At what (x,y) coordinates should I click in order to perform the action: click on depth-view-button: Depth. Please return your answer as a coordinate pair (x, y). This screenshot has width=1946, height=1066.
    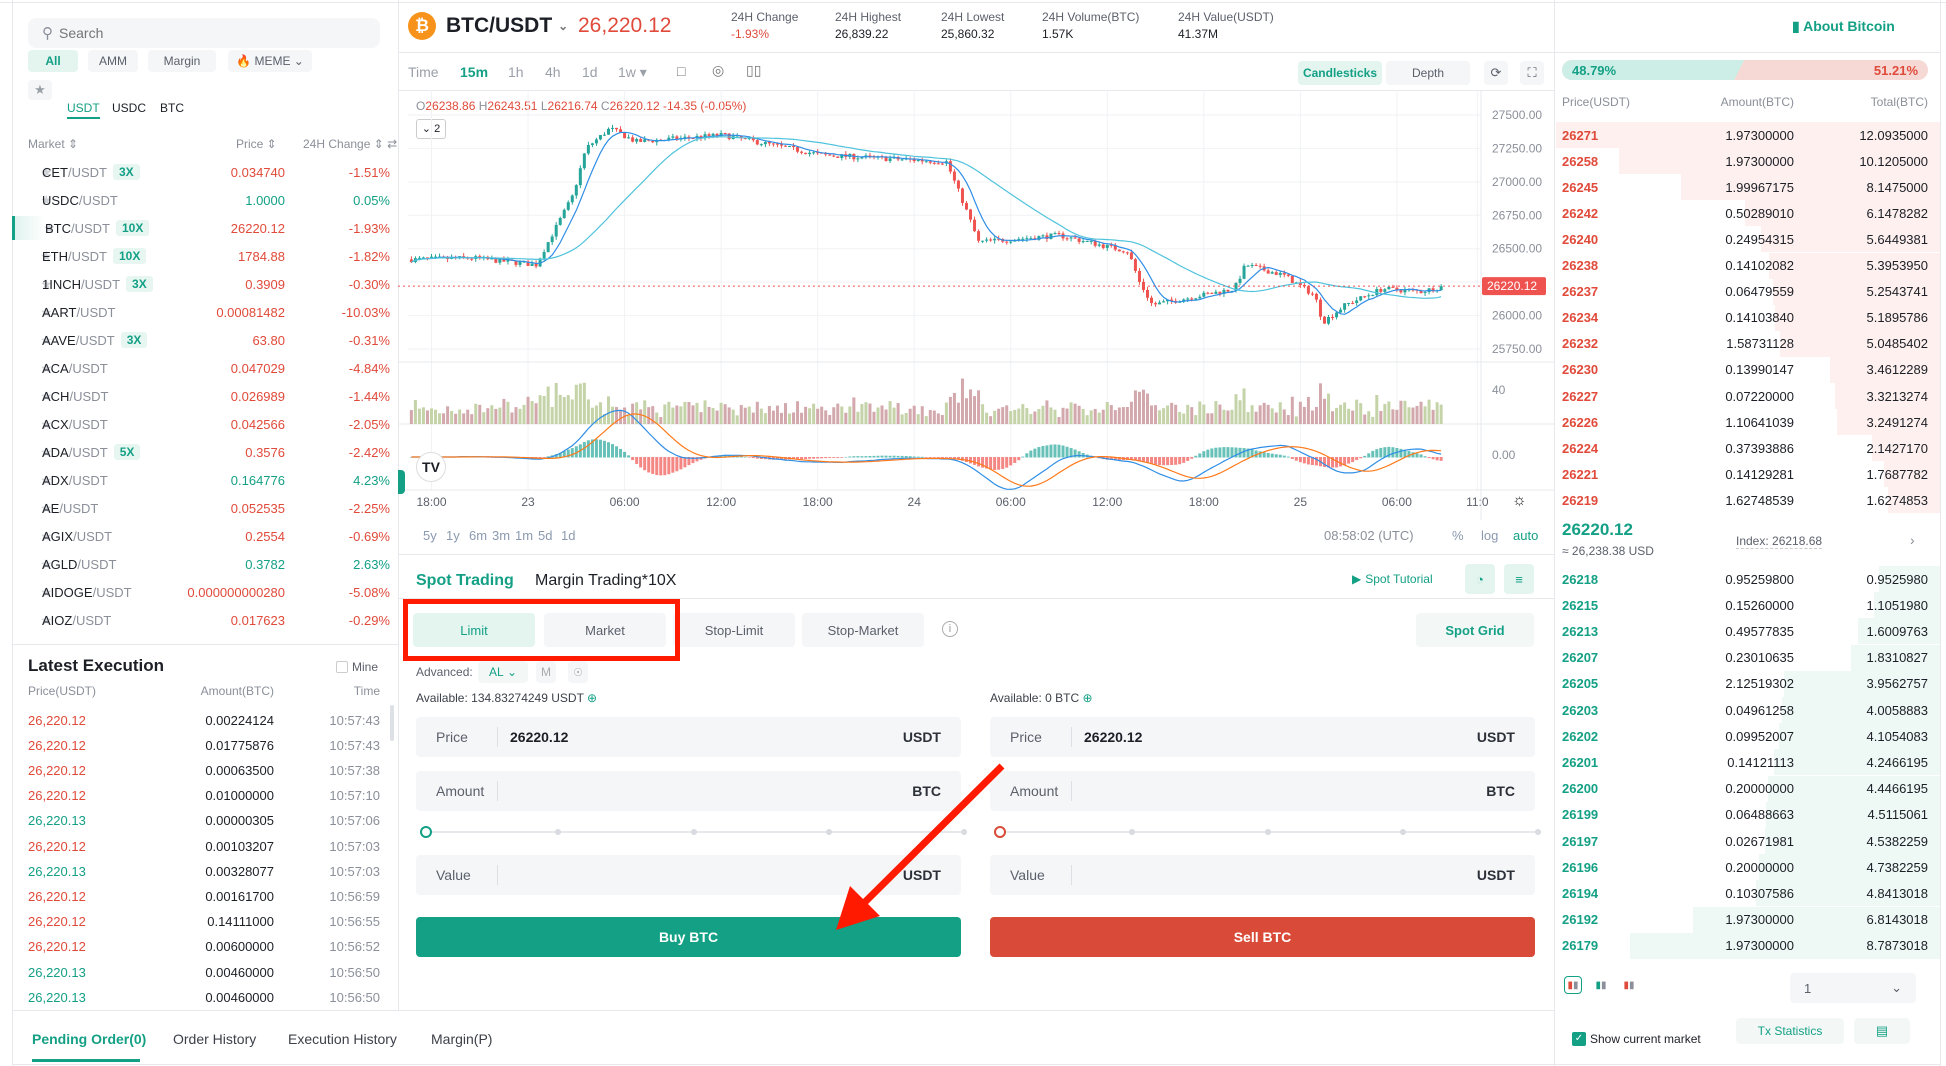
    Looking at the image, I should click on (1428, 73).